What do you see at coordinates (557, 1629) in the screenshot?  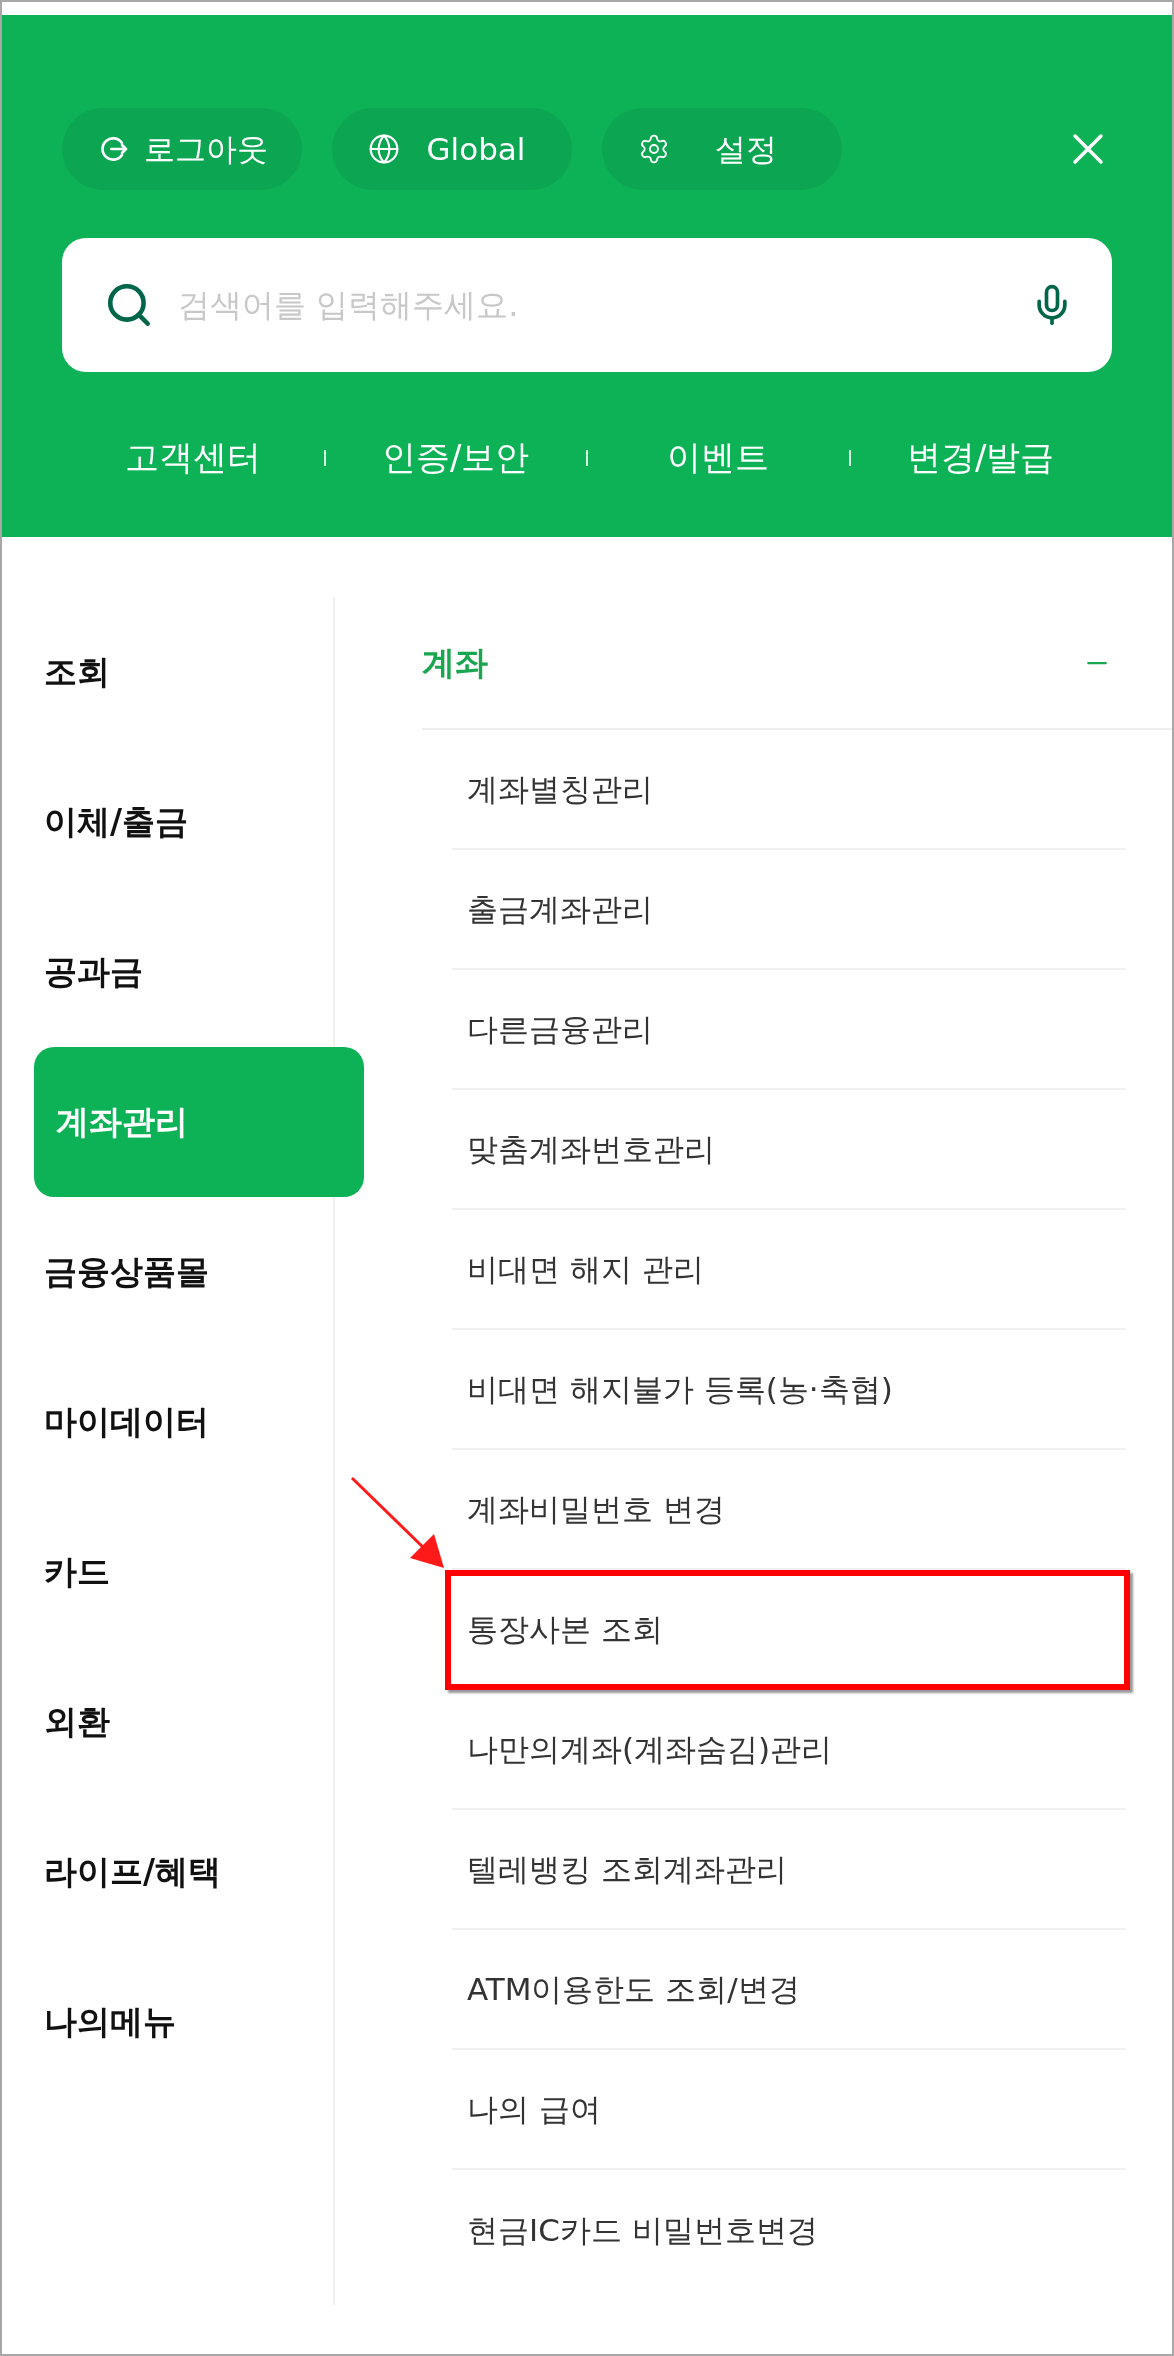 I see `menu-link: 통장사본 조회` at bounding box center [557, 1629].